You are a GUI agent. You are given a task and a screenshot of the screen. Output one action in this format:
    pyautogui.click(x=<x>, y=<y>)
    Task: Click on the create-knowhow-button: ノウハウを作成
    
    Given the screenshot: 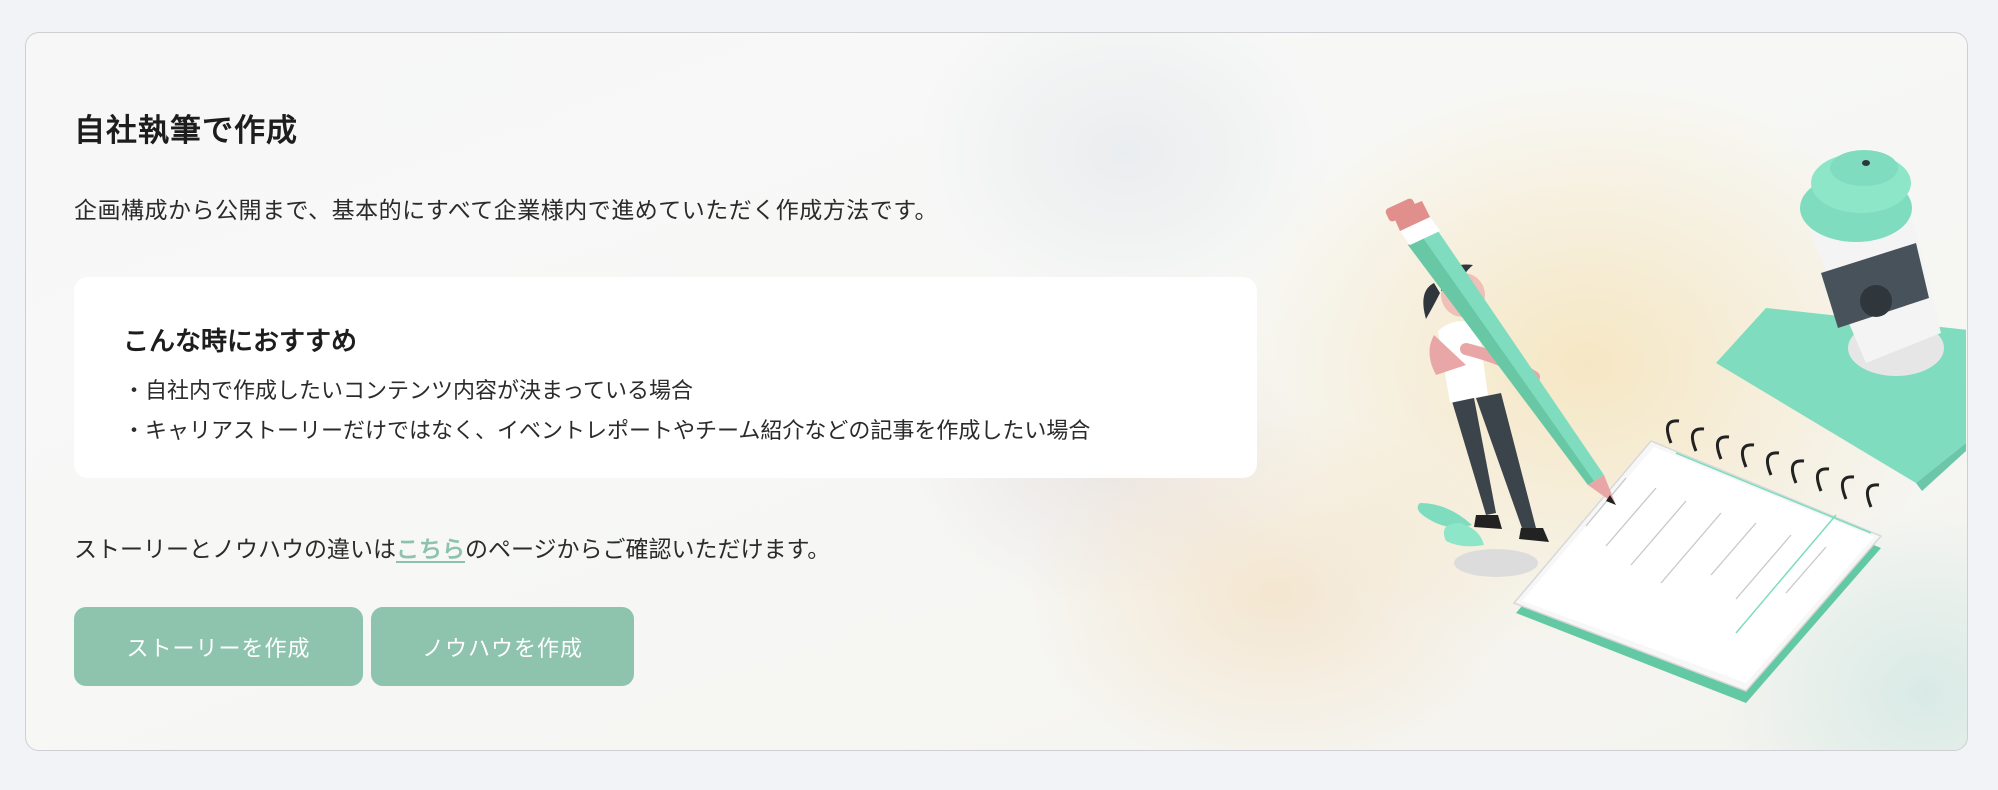 What is the action you would take?
    pyautogui.click(x=502, y=646)
    